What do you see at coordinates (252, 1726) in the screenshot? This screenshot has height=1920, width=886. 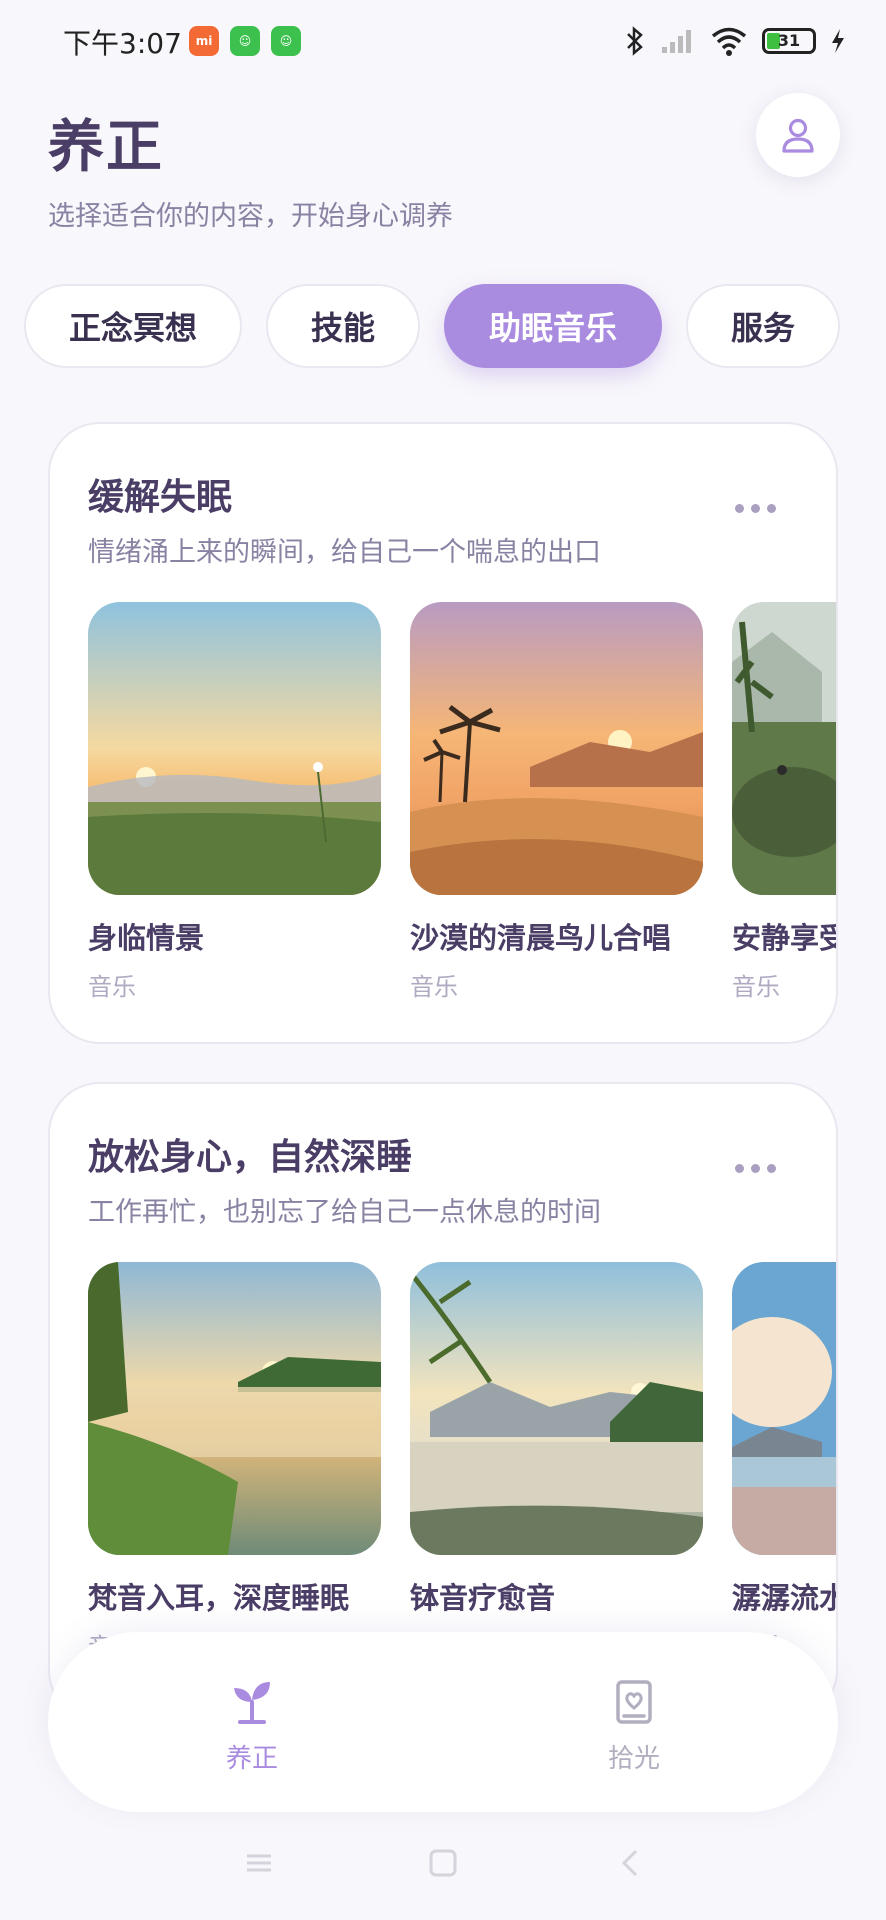 I see `nav-item-yangzheng: 养正` at bounding box center [252, 1726].